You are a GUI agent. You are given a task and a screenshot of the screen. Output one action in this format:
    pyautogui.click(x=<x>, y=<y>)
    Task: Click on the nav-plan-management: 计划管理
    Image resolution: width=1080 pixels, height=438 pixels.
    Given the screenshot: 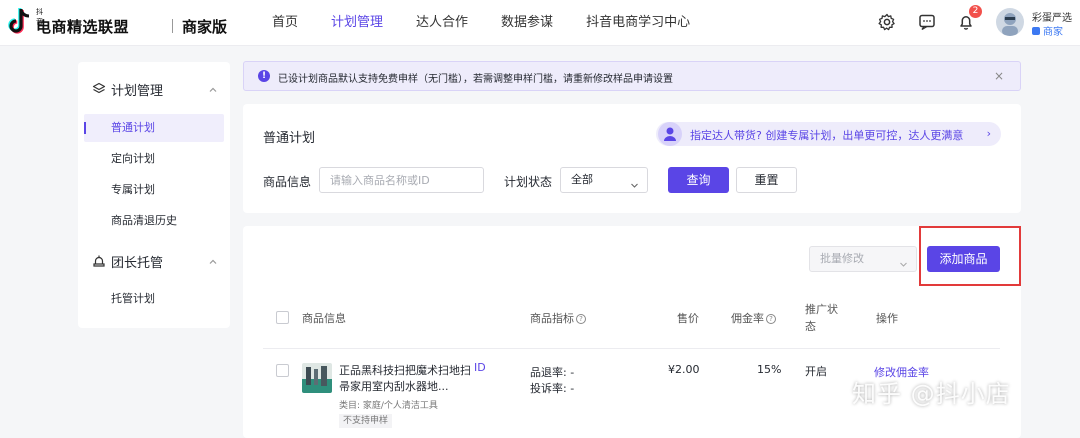 What is the action you would take?
    pyautogui.click(x=357, y=23)
    